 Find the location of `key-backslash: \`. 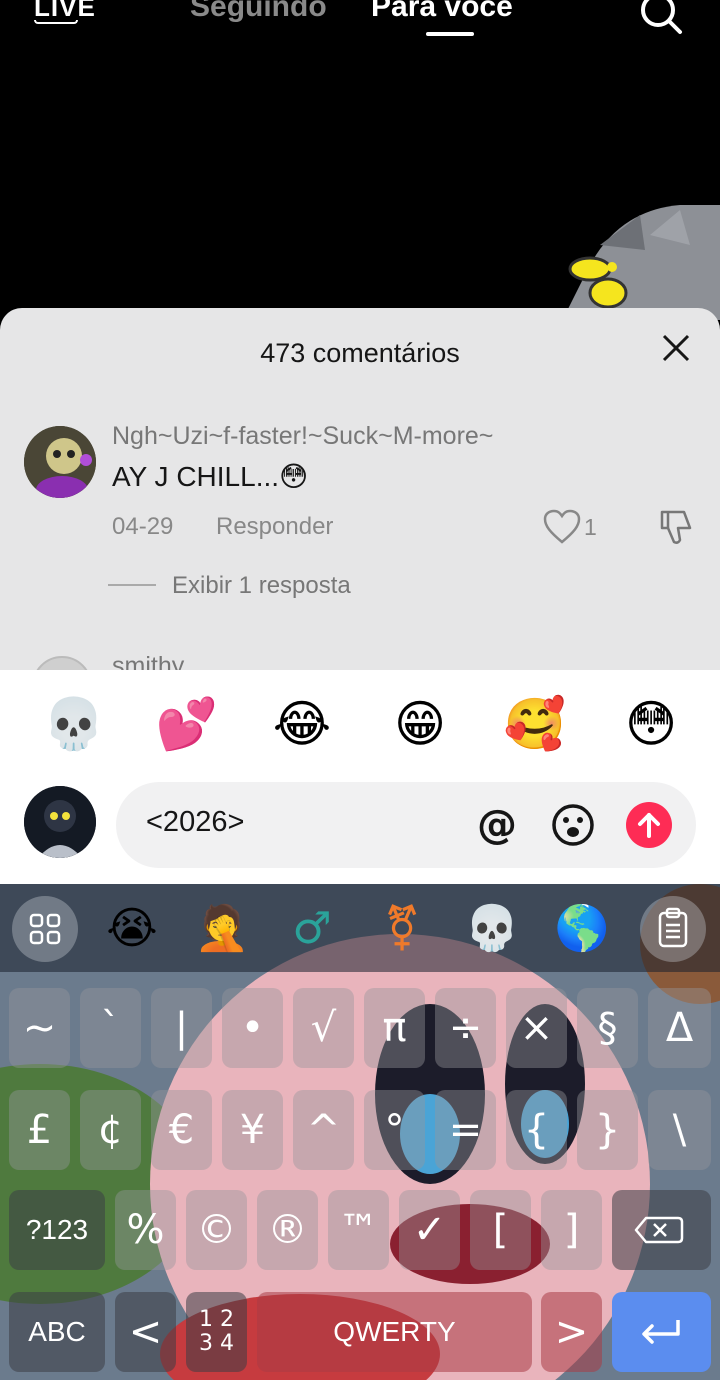

key-backslash: \ is located at coordinates (679, 1130).